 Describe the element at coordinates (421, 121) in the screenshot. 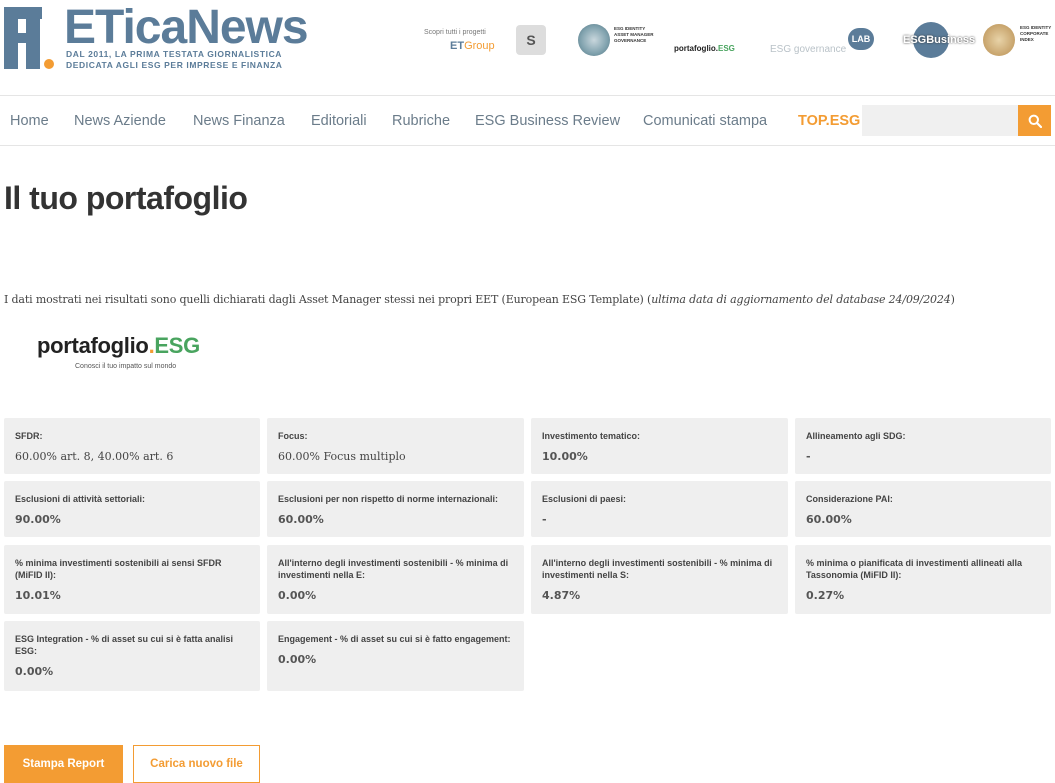

I see `nav-item-rubriche: Rubriche` at that location.